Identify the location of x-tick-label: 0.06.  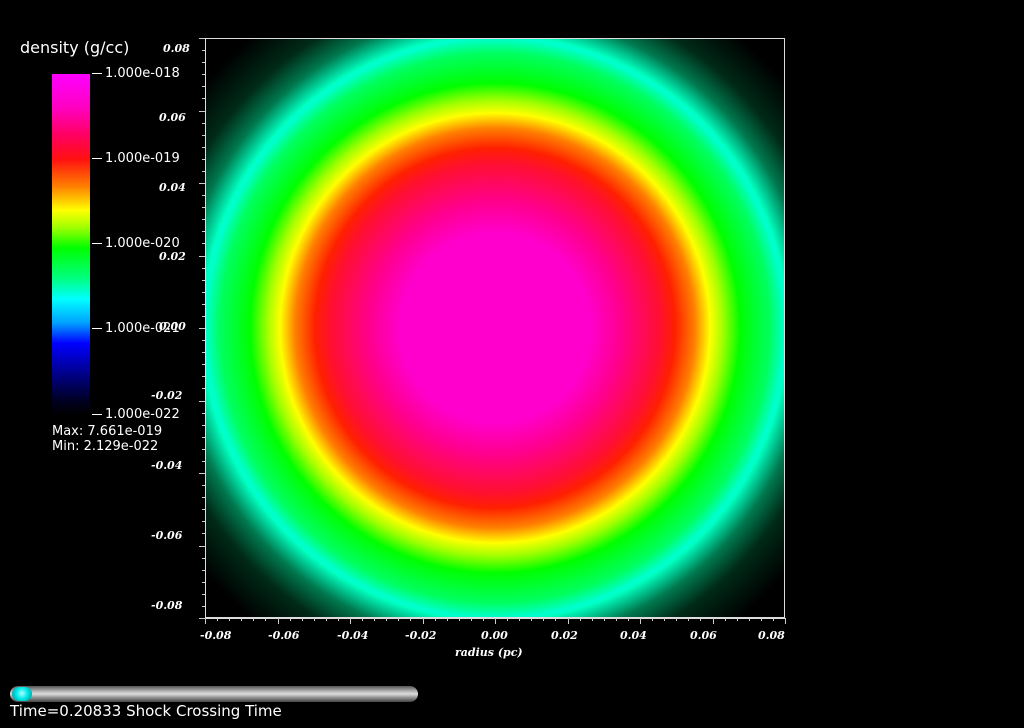
(703, 635).